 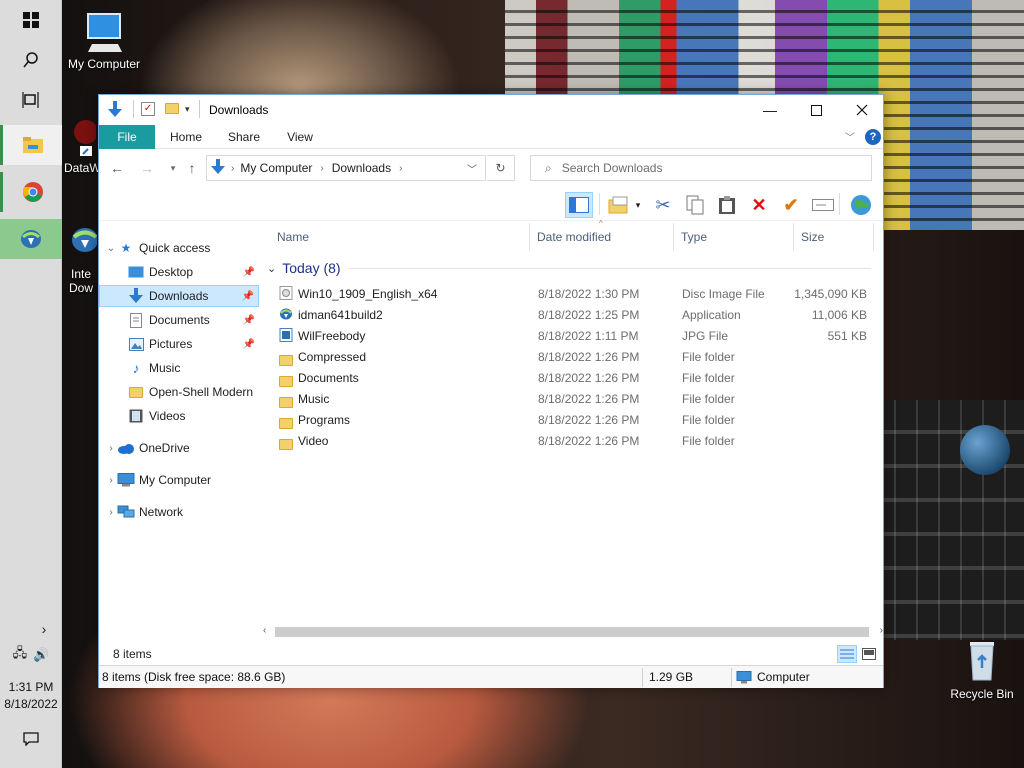 I want to click on nav-network: › Network, so click(x=179, y=512).